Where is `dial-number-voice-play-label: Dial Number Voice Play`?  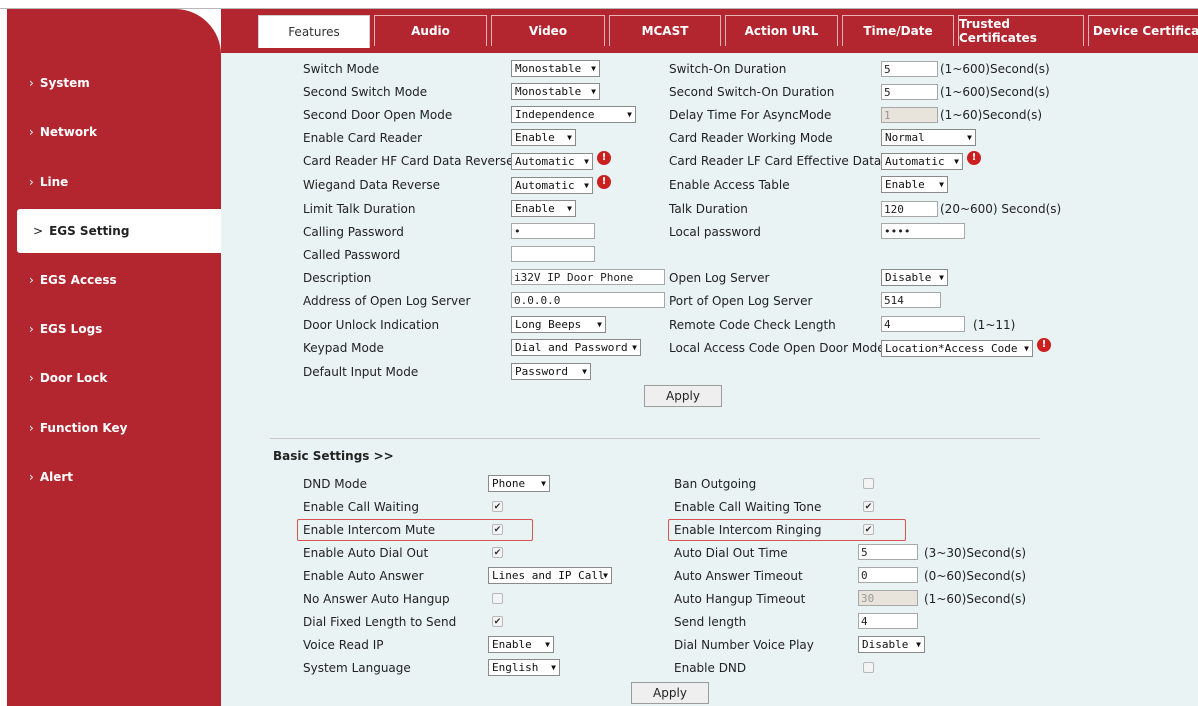
dial-number-voice-play-label: Dial Number Voice Play is located at coordinates (744, 645).